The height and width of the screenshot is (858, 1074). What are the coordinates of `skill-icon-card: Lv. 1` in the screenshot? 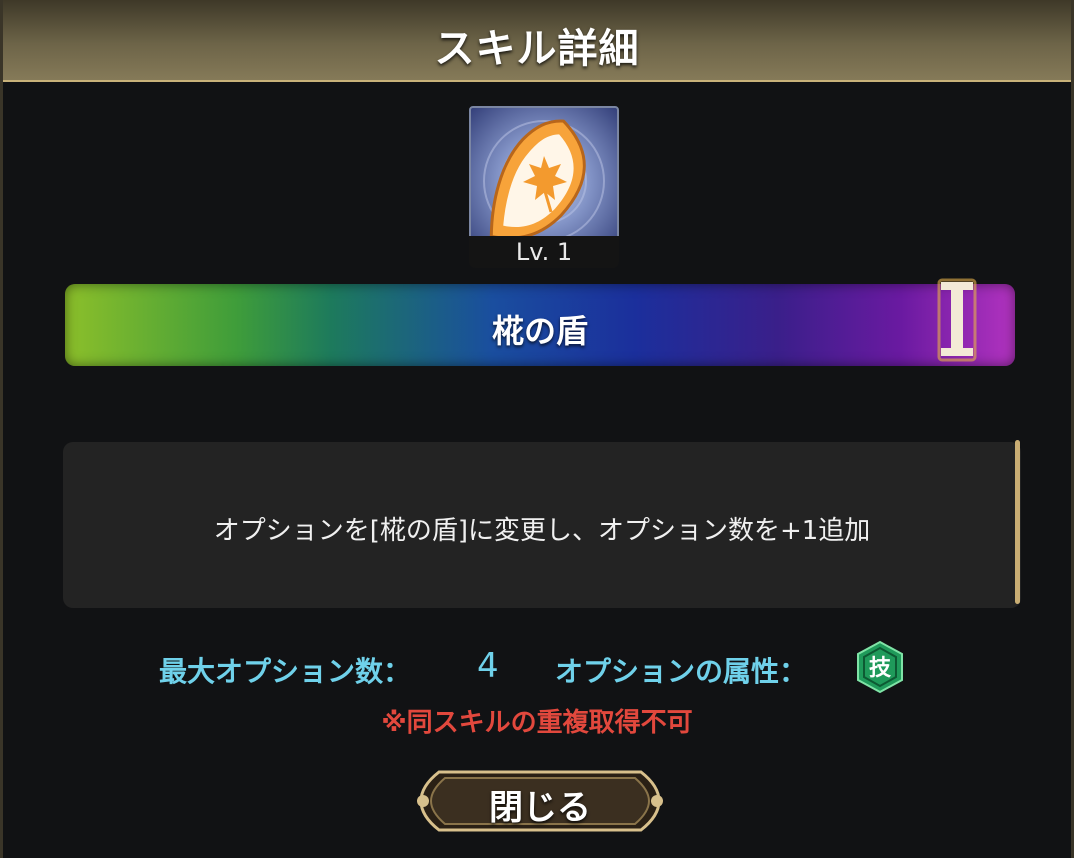 It's located at (544, 187).